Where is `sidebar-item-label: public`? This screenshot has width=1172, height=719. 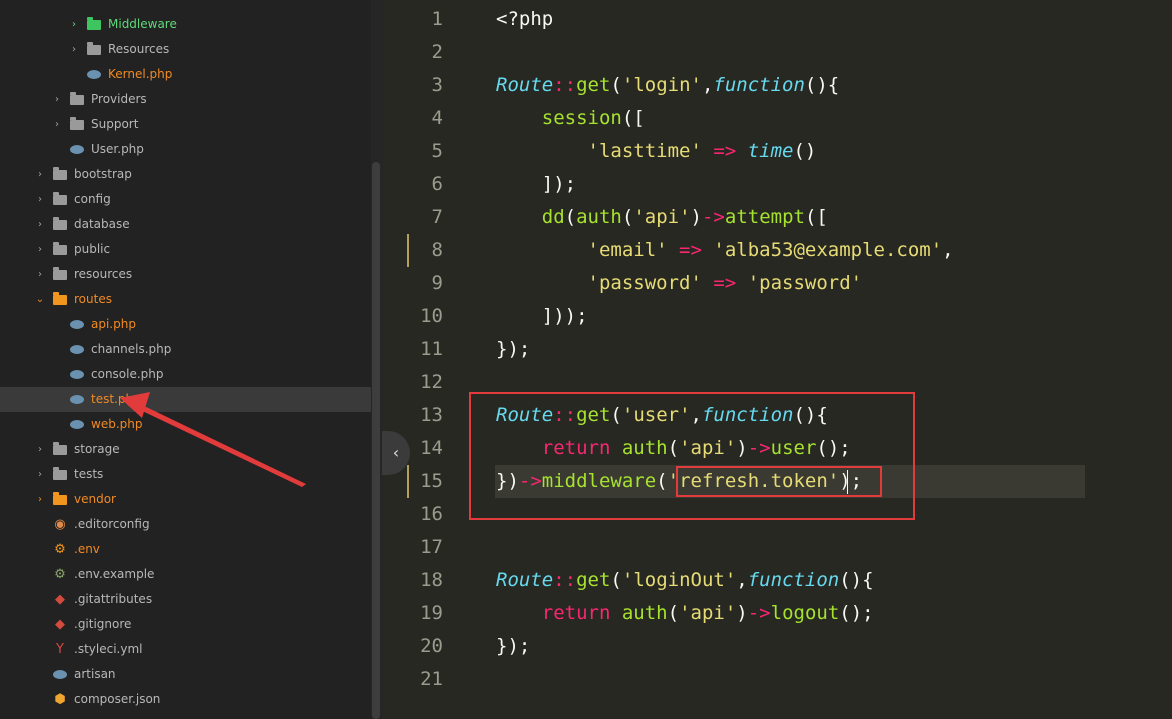
sidebar-item-label: public is located at coordinates (92, 249).